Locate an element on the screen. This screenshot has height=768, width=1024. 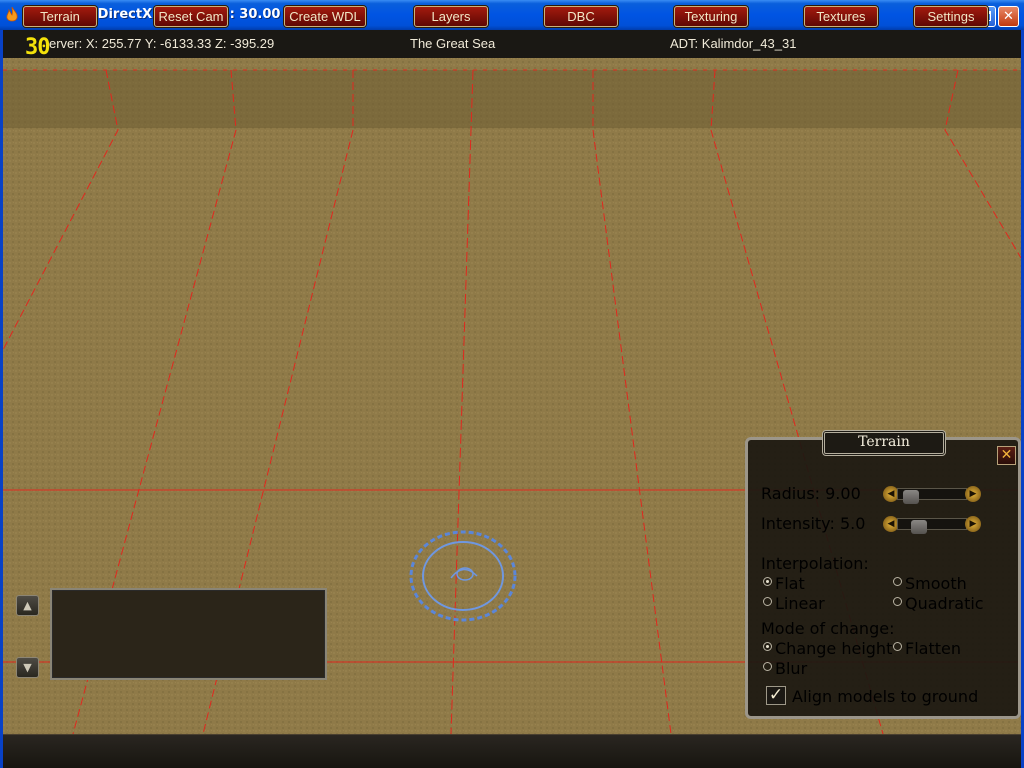
bottom-toolbar is located at coordinates (512, 751).